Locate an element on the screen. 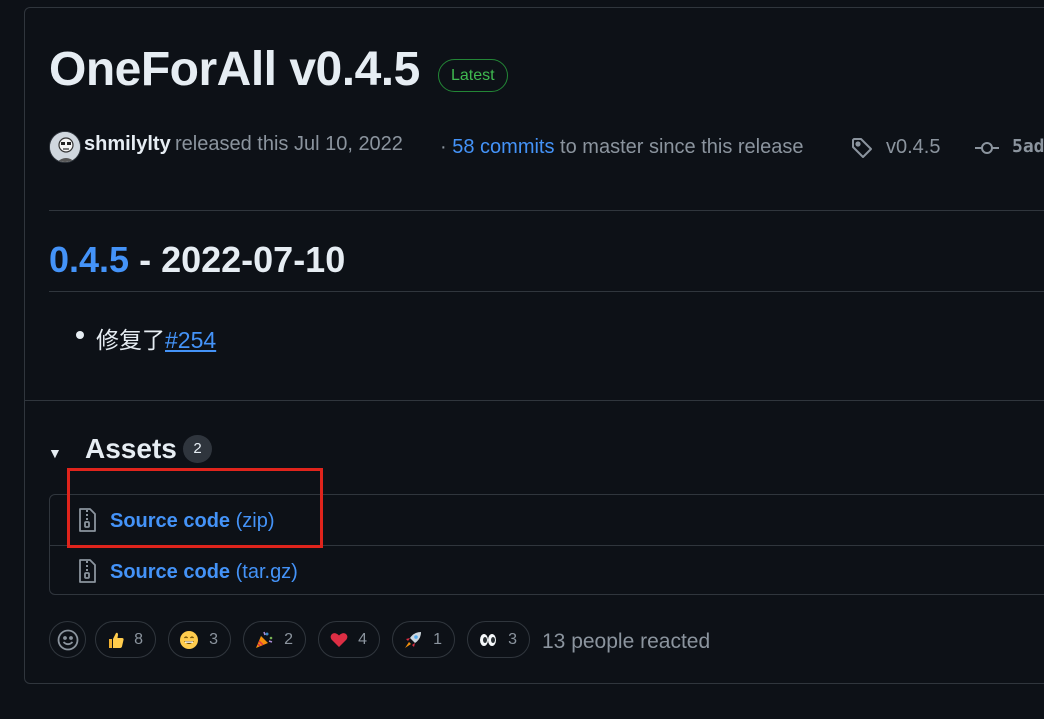  author-link: shmilylty is located at coordinates (127, 144).